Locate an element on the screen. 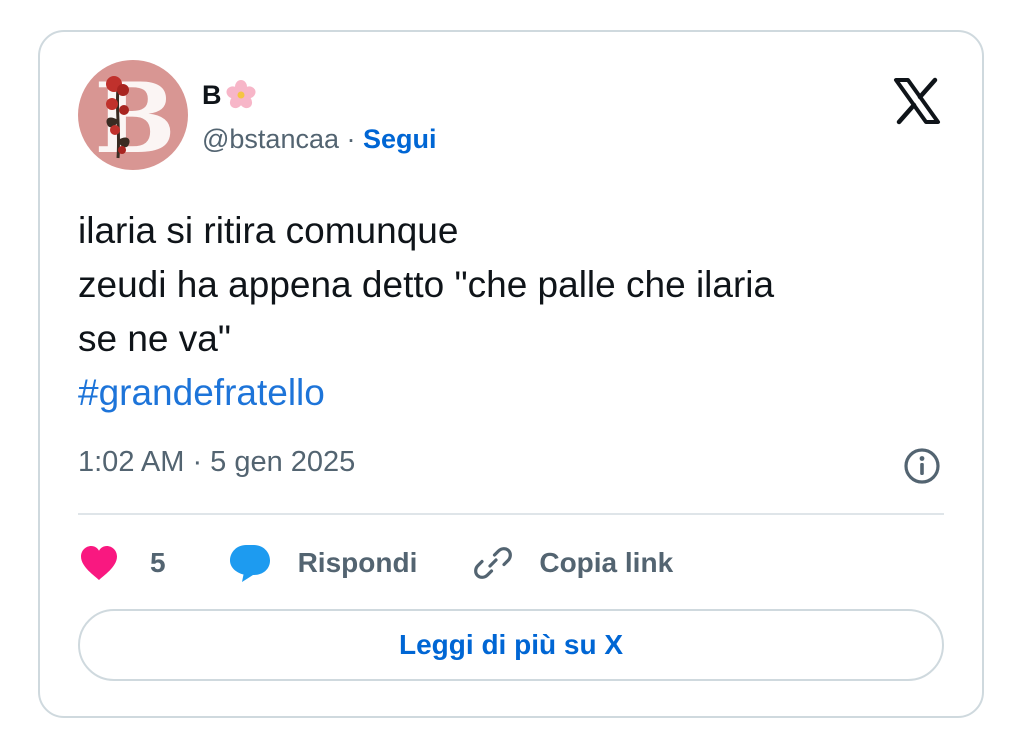  author-handle-row: @bstancaa · Segui is located at coordinates (319, 139).